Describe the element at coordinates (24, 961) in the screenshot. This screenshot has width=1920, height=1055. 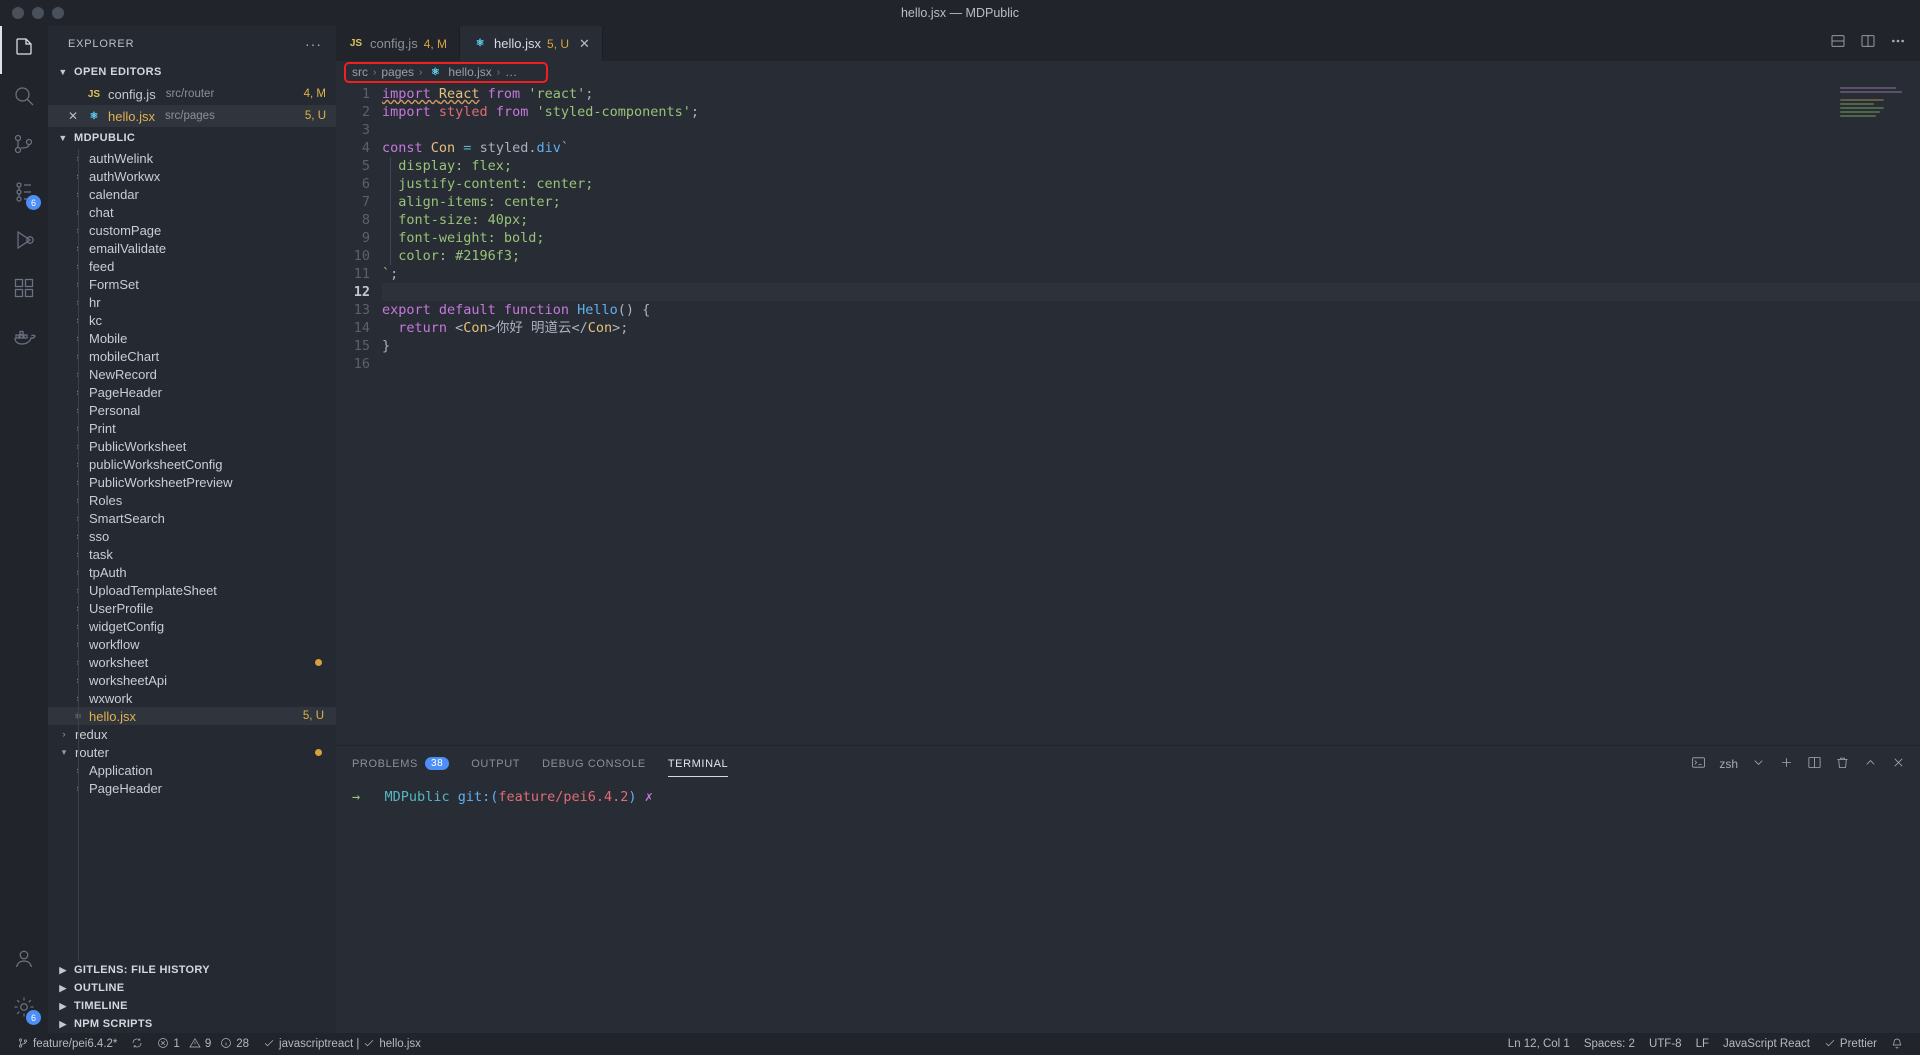
I see `activity-accounts` at that location.